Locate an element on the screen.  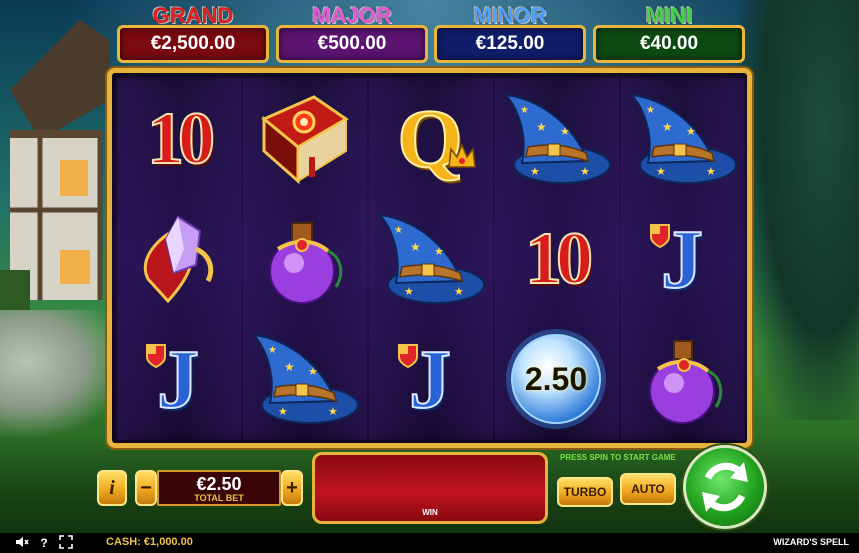
crown-icon is located at coordinates (462, 155).